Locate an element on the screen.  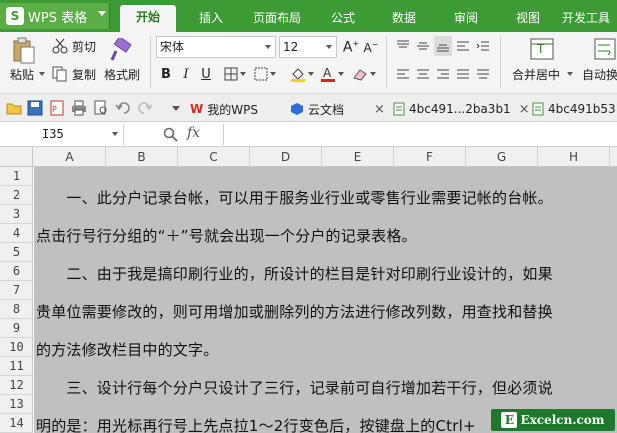
formula-input is located at coordinates (420, 134).